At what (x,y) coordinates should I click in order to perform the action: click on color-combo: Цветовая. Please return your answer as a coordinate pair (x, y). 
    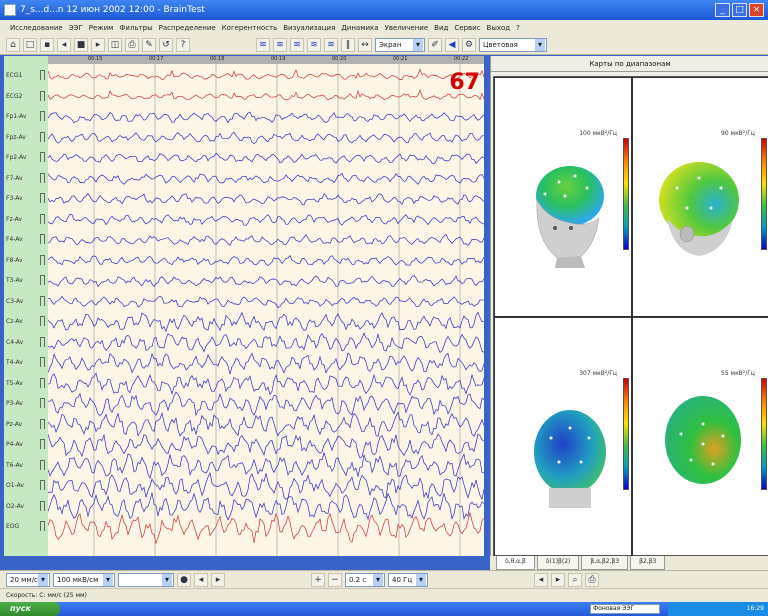
    Looking at the image, I should click on (513, 44).